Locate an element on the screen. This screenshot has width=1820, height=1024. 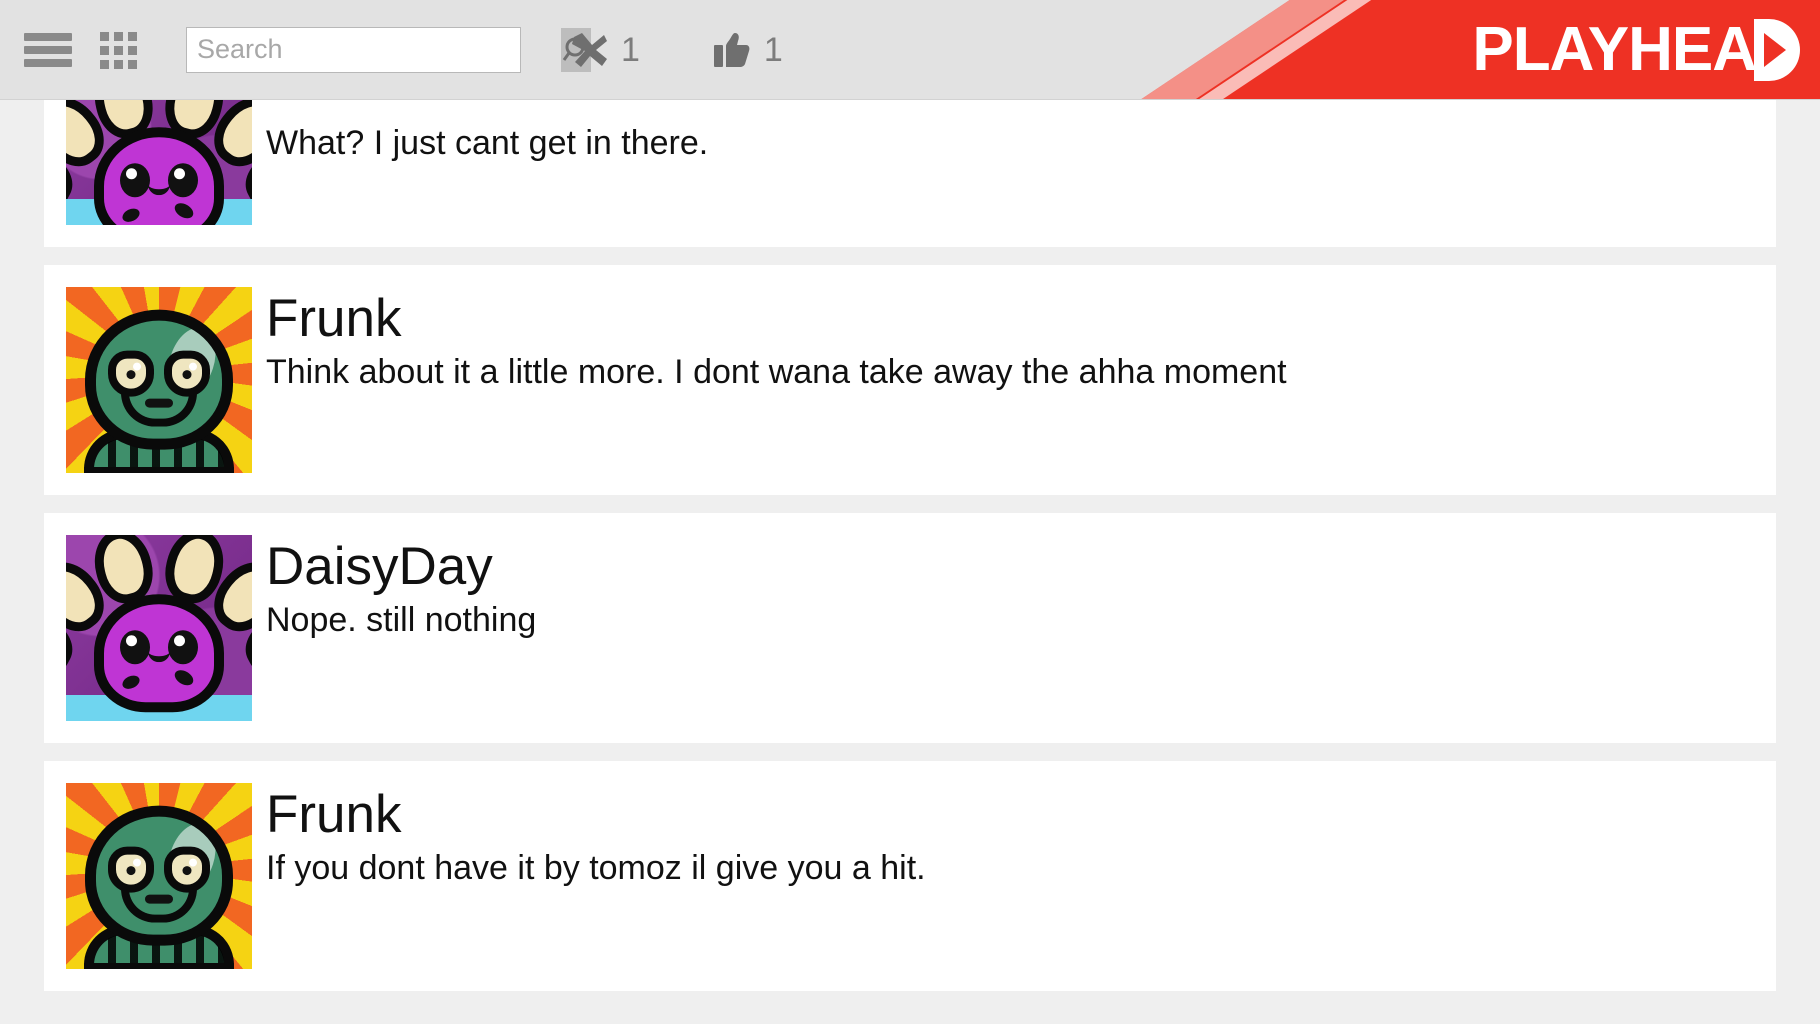
stat-likes-count: 1 is located at coordinates (746, 50).